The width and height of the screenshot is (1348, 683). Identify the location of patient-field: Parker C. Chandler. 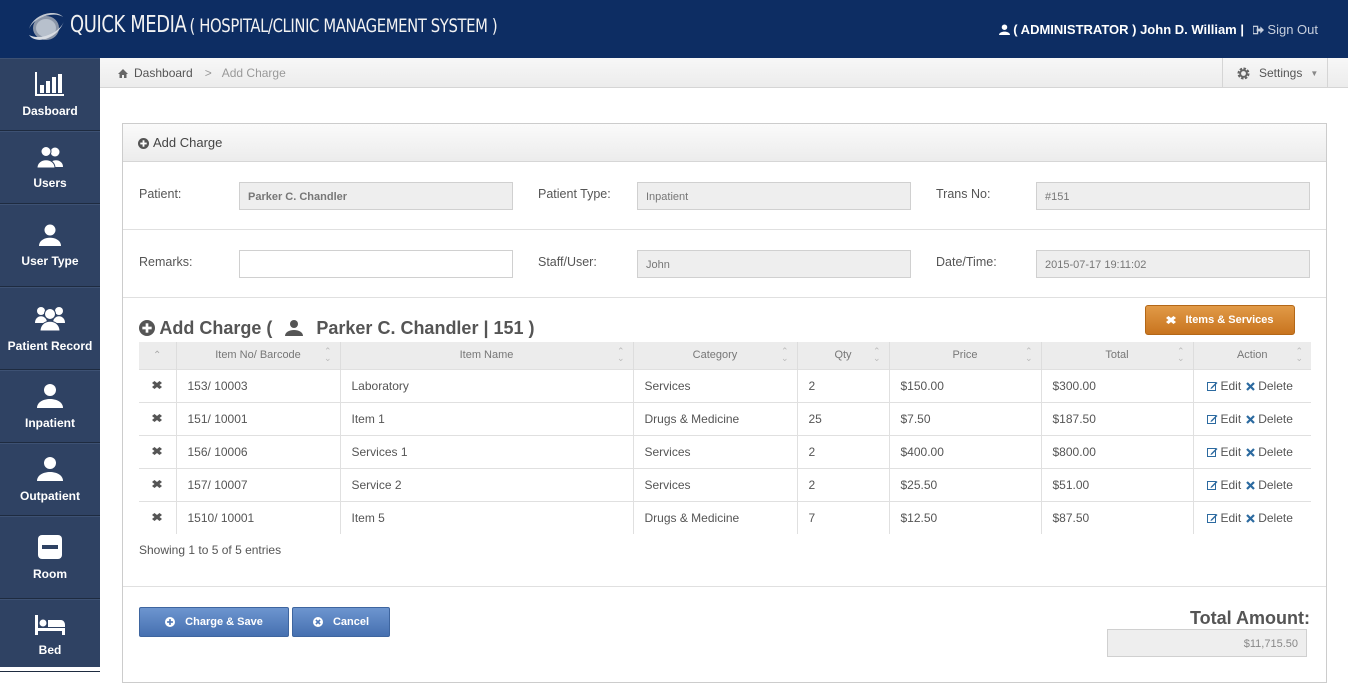
(376, 196).